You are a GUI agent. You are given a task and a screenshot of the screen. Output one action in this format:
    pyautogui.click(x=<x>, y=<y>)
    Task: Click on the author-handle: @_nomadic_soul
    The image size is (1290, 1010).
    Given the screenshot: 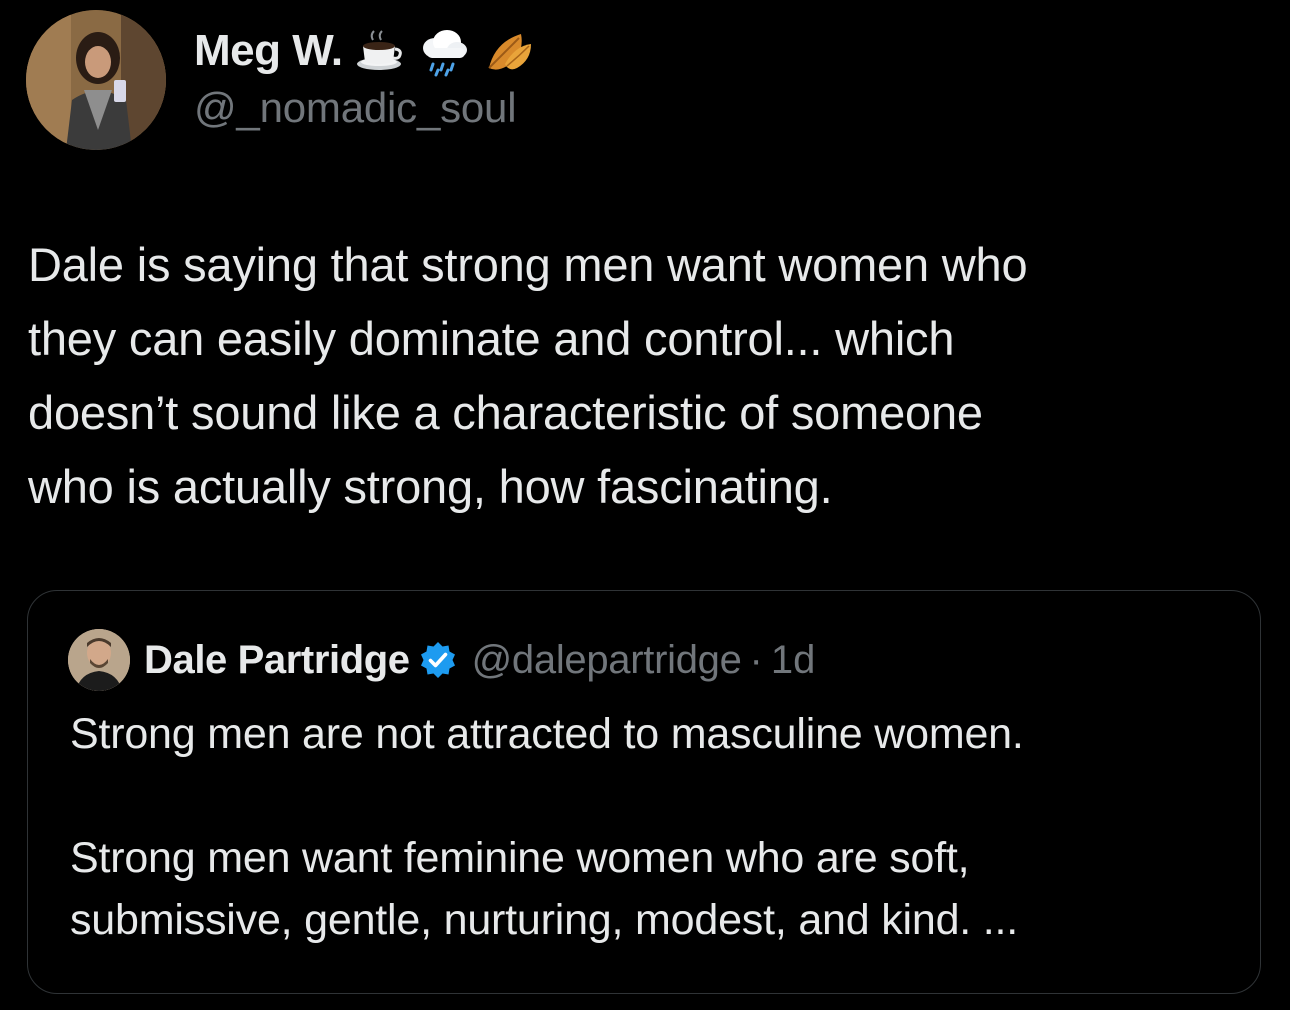 What is the action you would take?
    pyautogui.click(x=364, y=108)
    